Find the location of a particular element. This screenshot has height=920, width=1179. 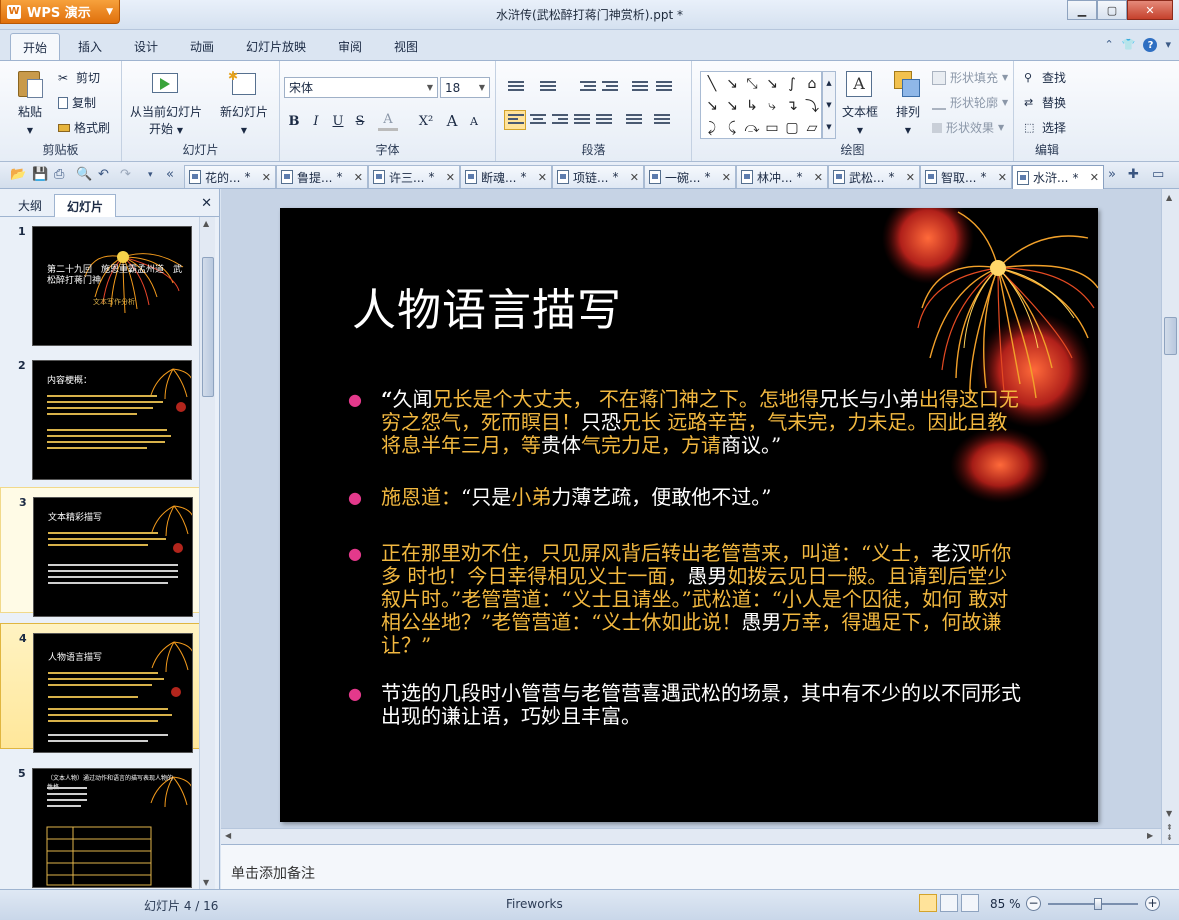

font-size-combo: 18 ▼ is located at coordinates (465, 87).